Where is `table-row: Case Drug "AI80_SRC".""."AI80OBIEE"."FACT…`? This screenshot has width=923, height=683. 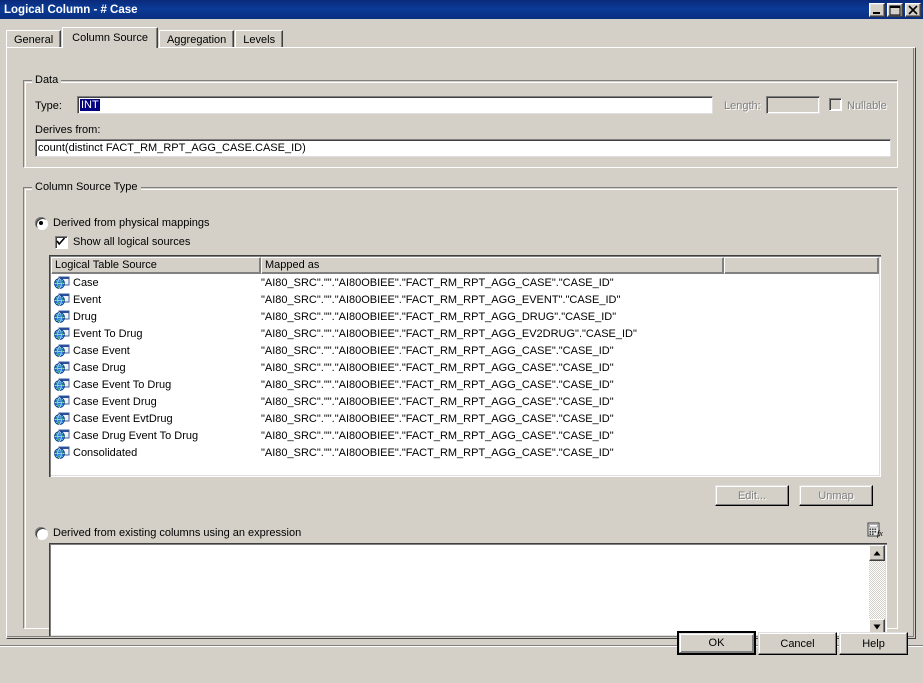
table-row: Case Drug "AI80_SRC".""."AI80OBIEE"."FACT… is located at coordinates (465, 367).